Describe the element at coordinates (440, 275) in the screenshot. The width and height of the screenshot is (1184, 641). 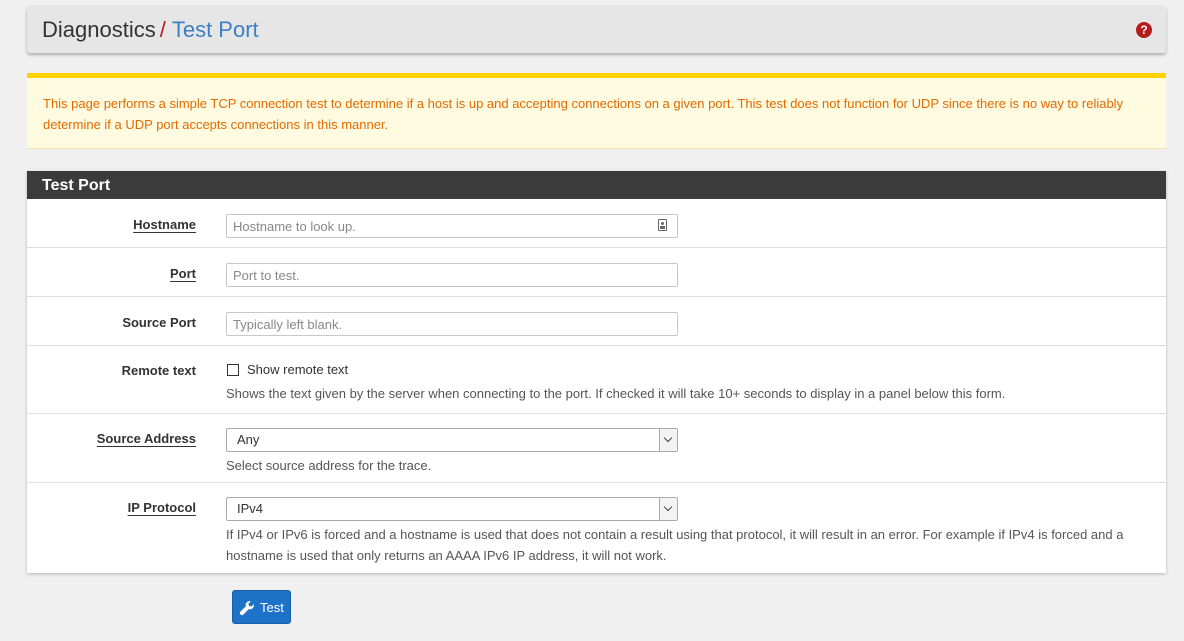
I see `port-input` at that location.